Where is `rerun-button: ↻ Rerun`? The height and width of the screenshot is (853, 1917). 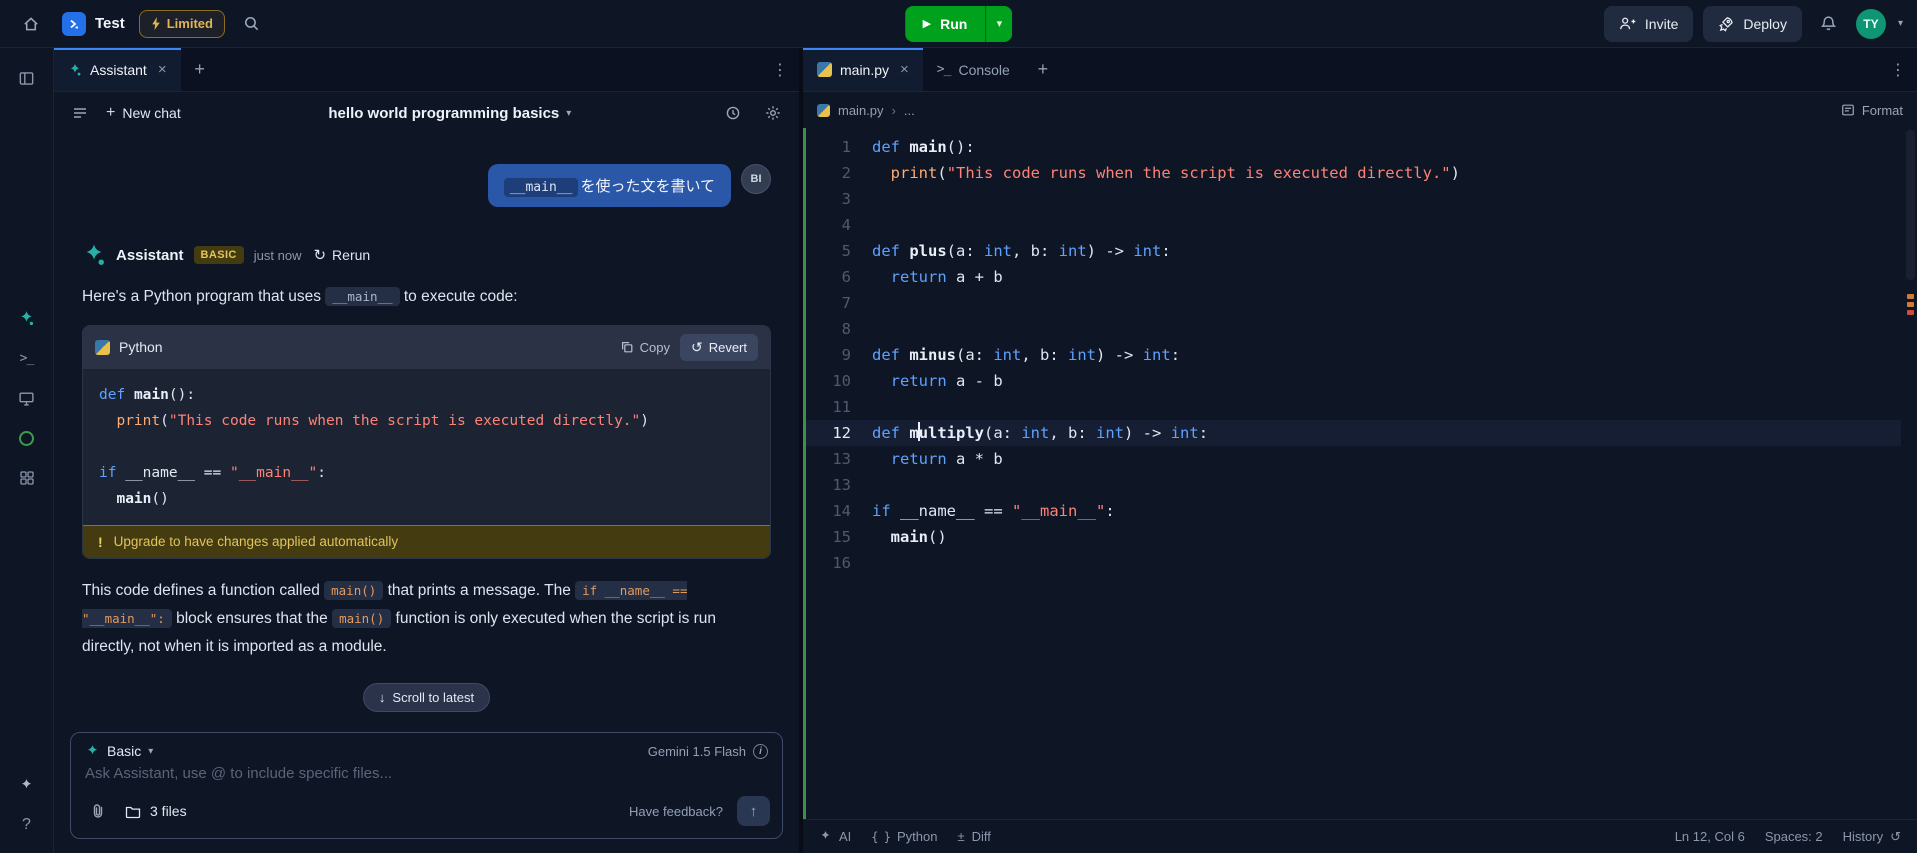 rerun-button: ↻ Rerun is located at coordinates (341, 255).